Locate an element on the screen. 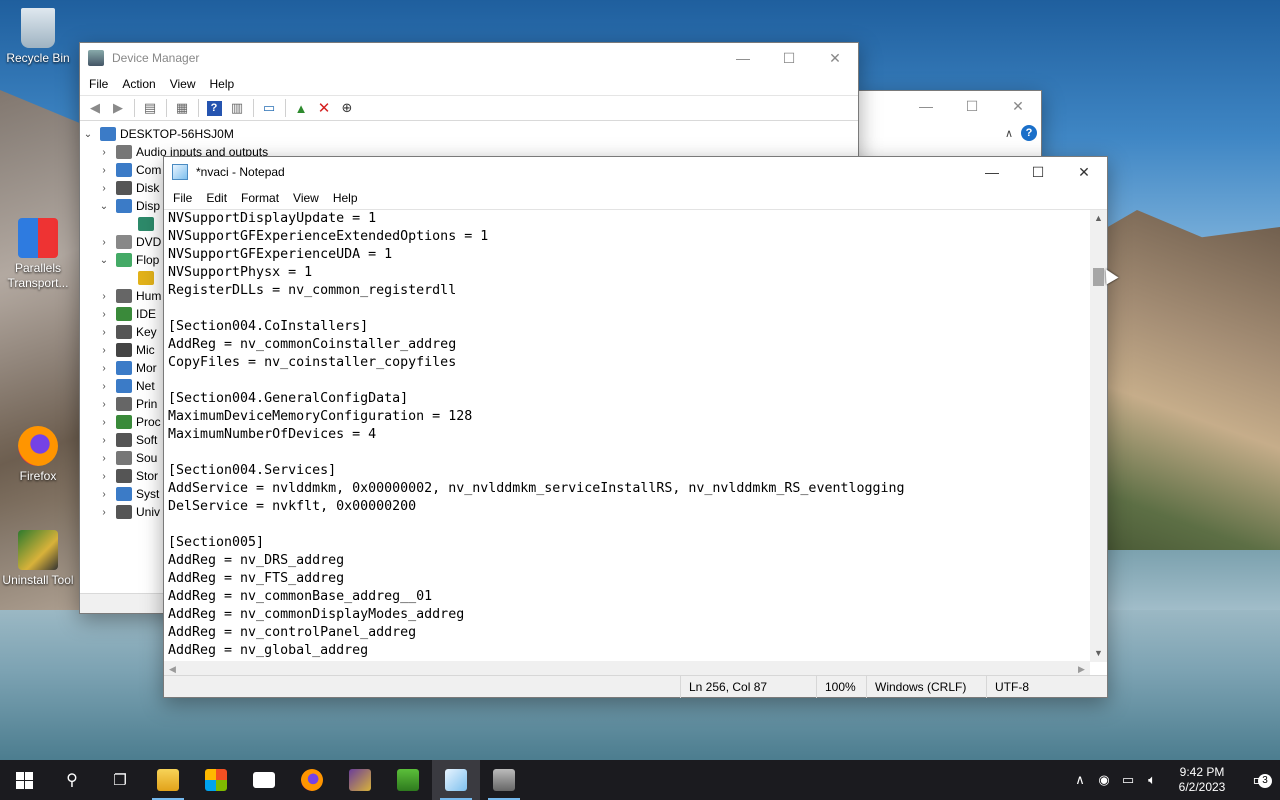 Image resolution: width=1280 pixels, height=800 pixels. text-line: AddReg = nv_commonCoinstaller_addreg is located at coordinates (629, 345).